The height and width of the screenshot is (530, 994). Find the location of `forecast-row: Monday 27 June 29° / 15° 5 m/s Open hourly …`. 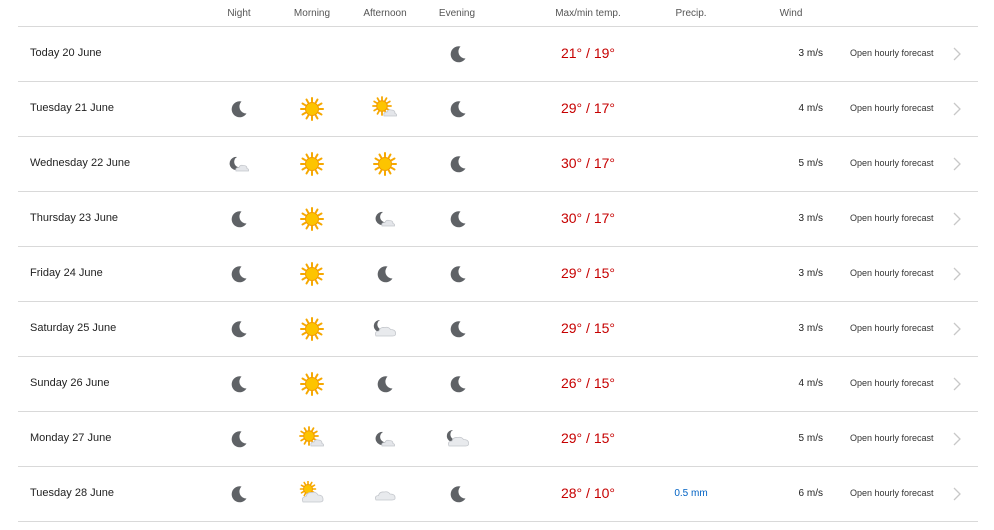

forecast-row: Monday 27 June 29° / 15° 5 m/s Open hourly … is located at coordinates (498, 439).